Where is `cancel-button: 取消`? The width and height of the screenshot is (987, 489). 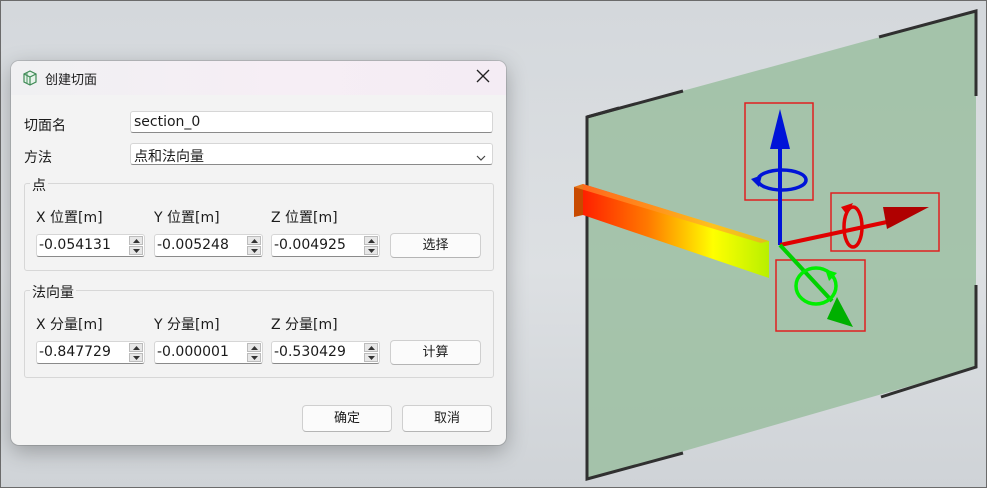 cancel-button: 取消 is located at coordinates (447, 418).